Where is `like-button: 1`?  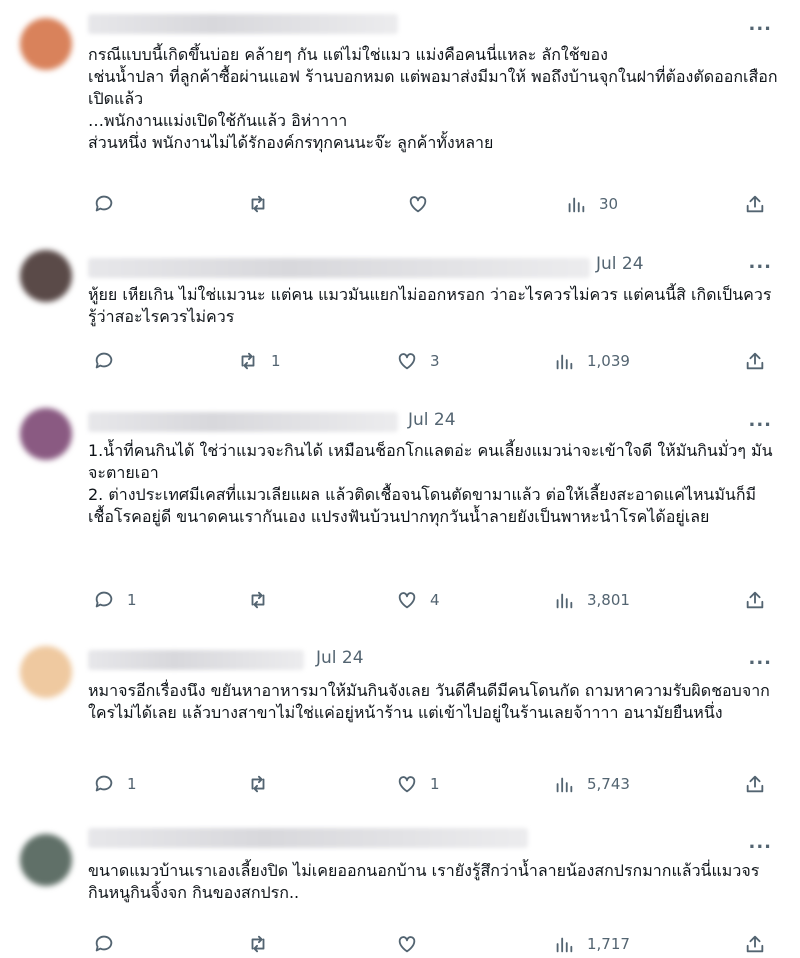 like-button: 1 is located at coordinates (418, 784).